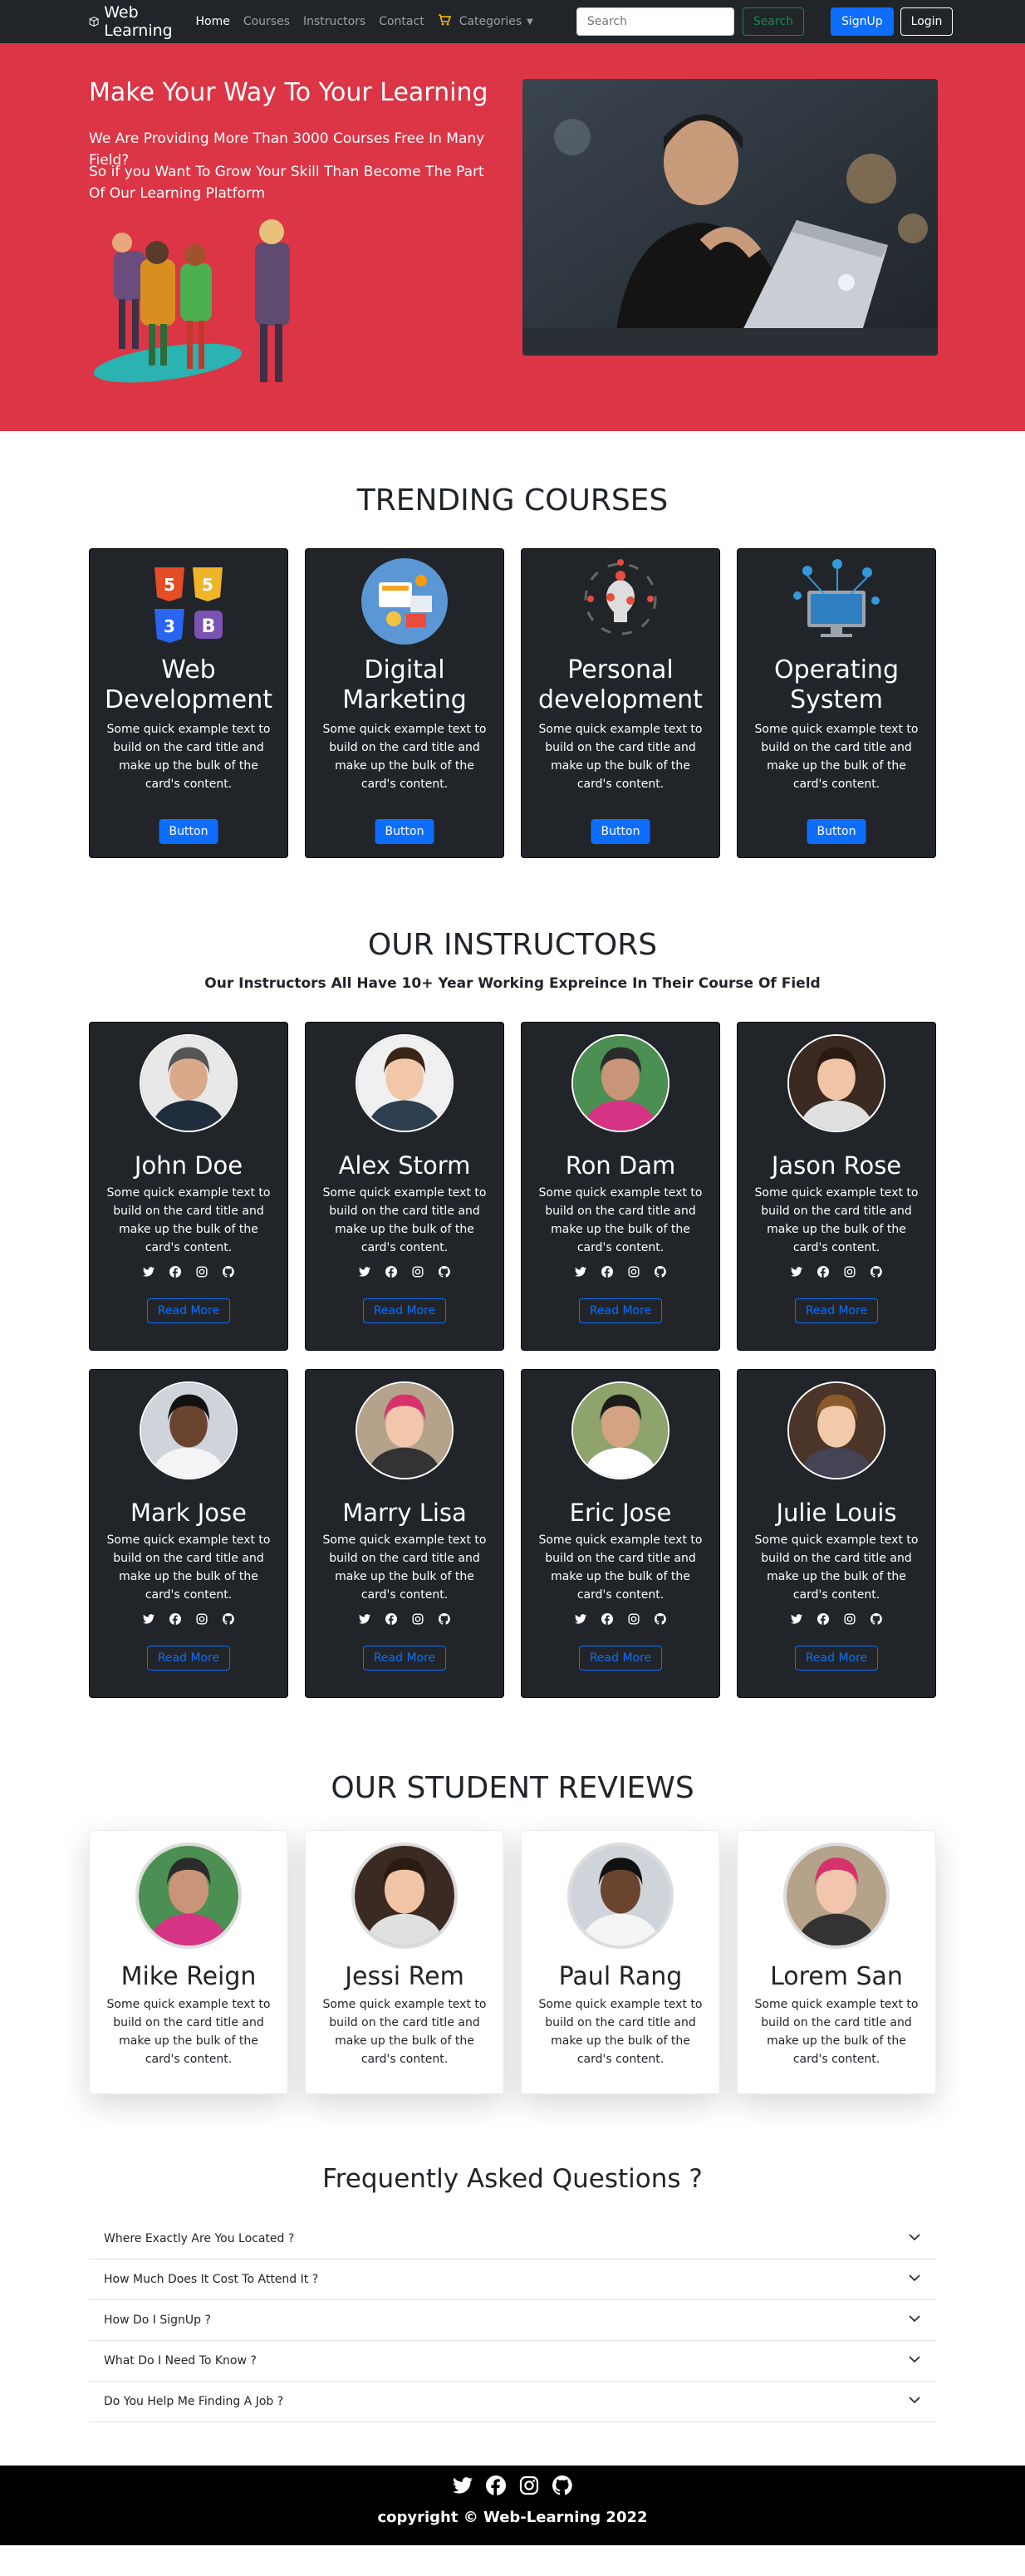 This screenshot has width=1025, height=2576. Describe the element at coordinates (512, 2239) in the screenshot. I see `faq-item: Where Exactly Are You Located ?` at that location.